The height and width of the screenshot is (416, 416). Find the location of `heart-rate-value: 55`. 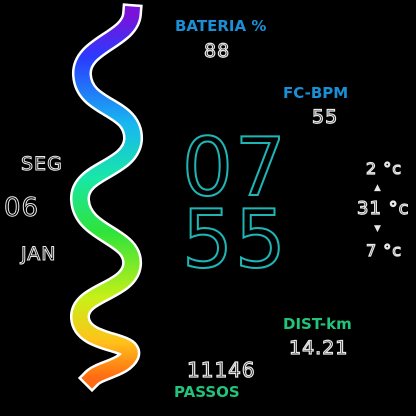

heart-rate-value: 55 is located at coordinates (325, 116).